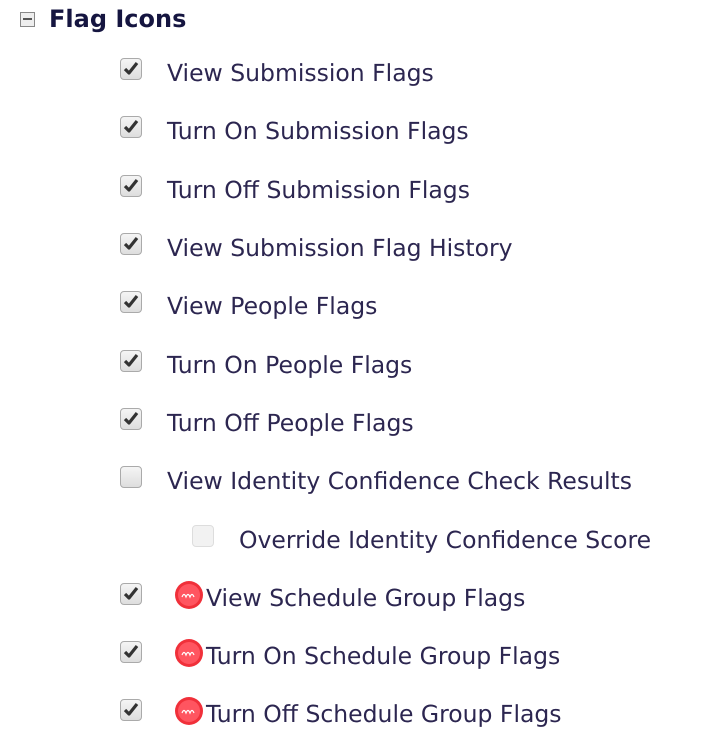  What do you see at coordinates (117, 19) in the screenshot?
I see `group-title: Flag Icons` at bounding box center [117, 19].